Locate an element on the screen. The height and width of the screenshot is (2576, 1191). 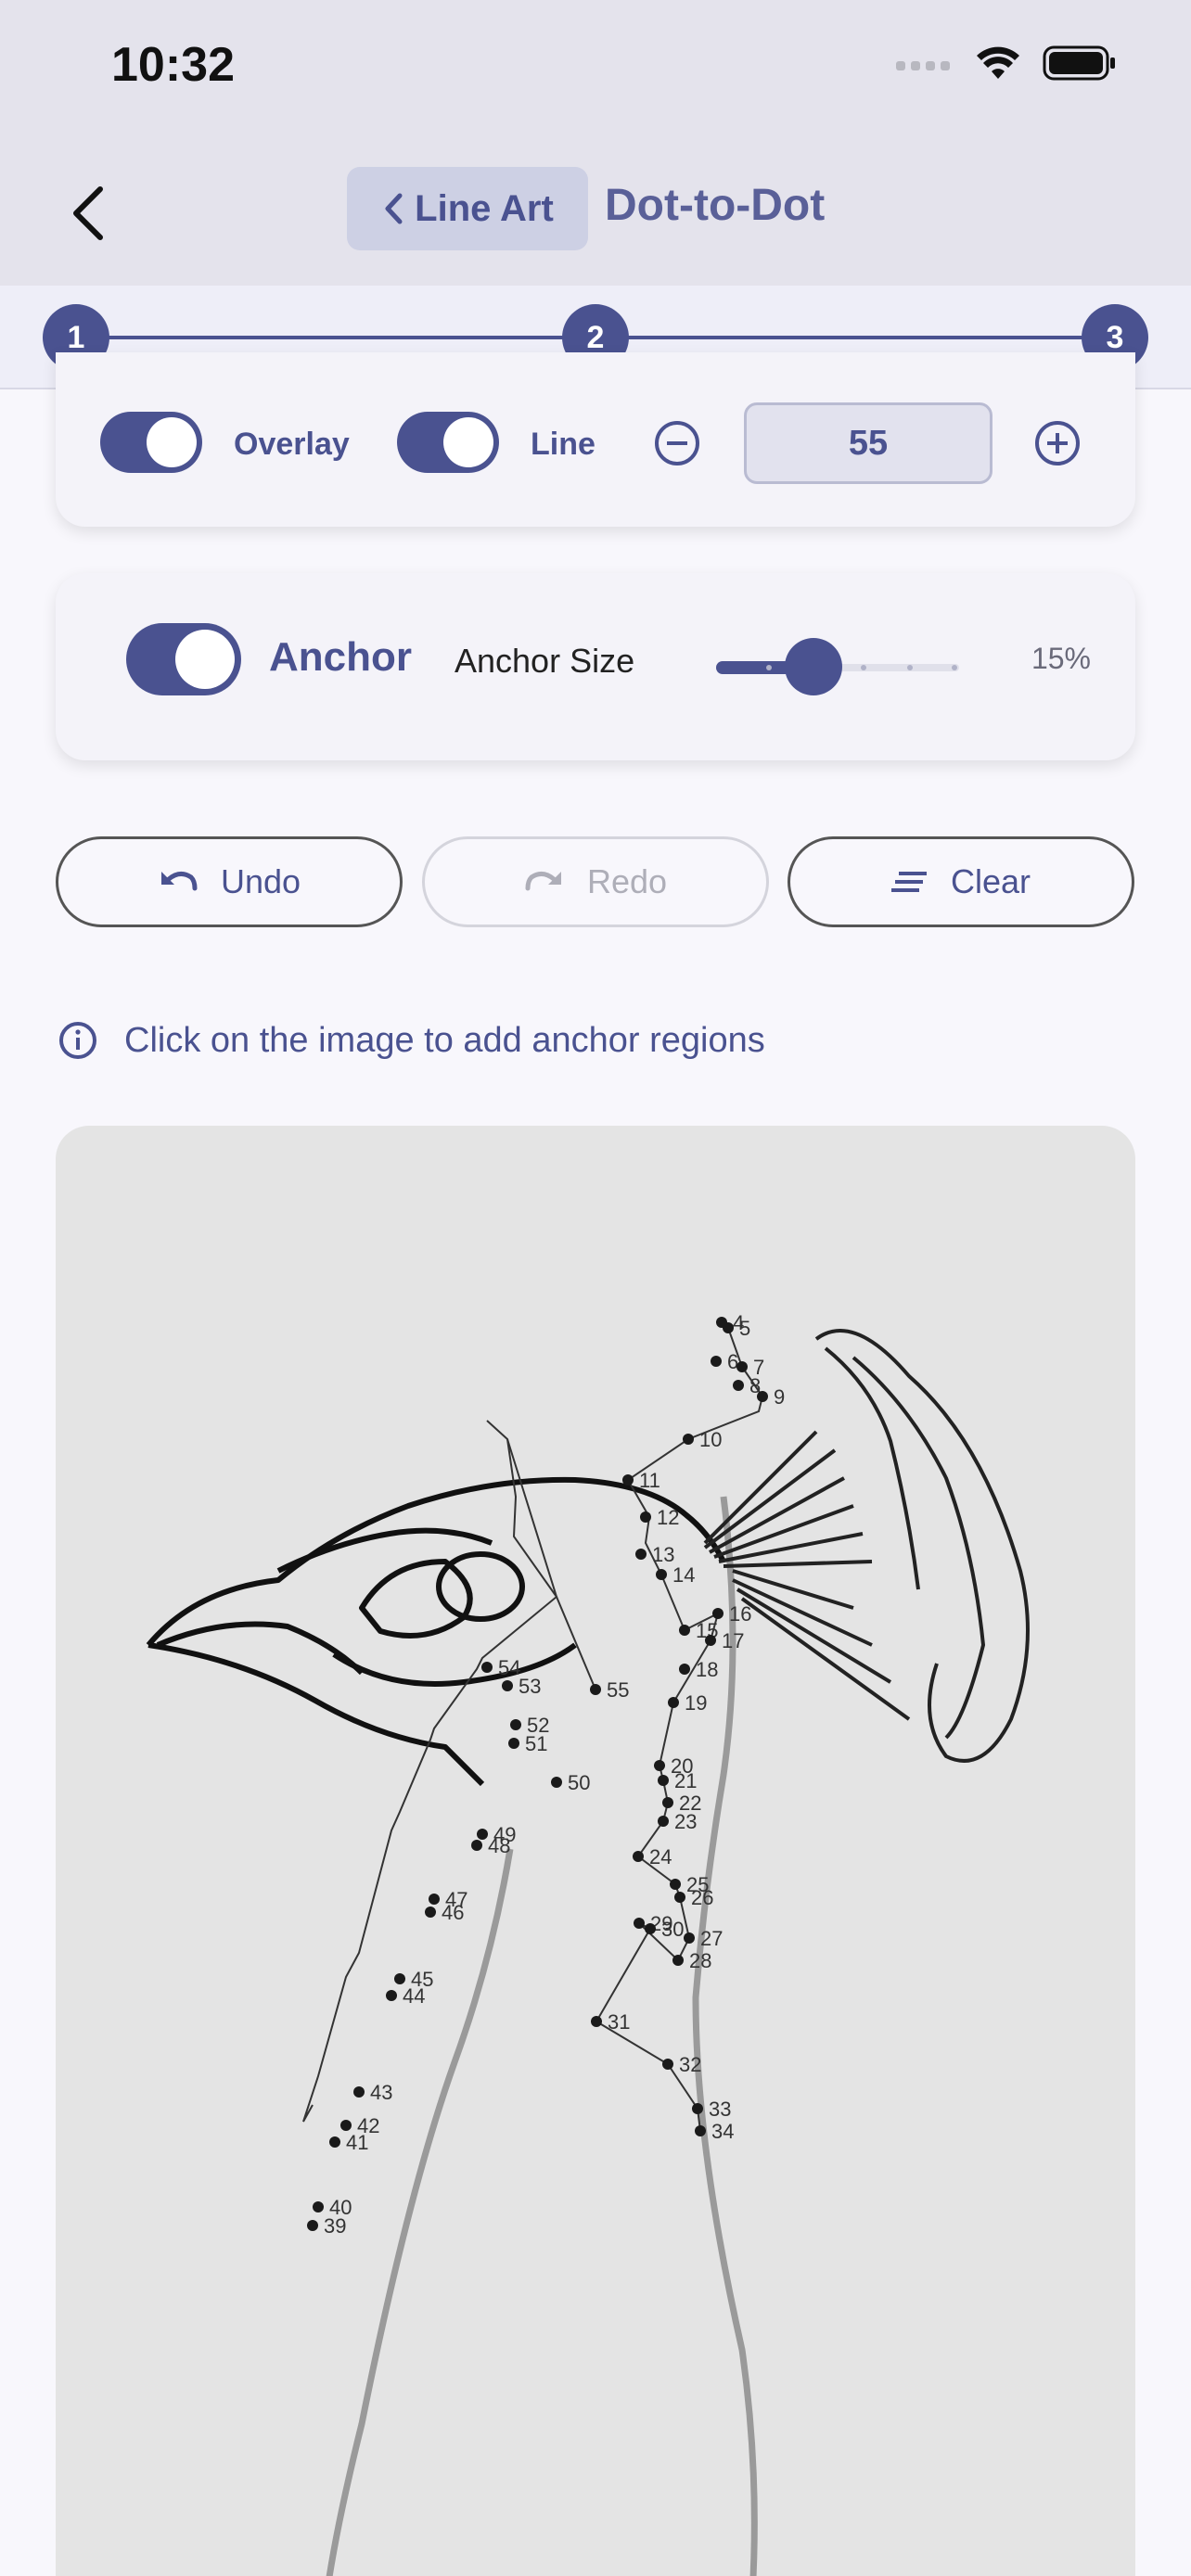
increment-icon is located at coordinates (1058, 443).